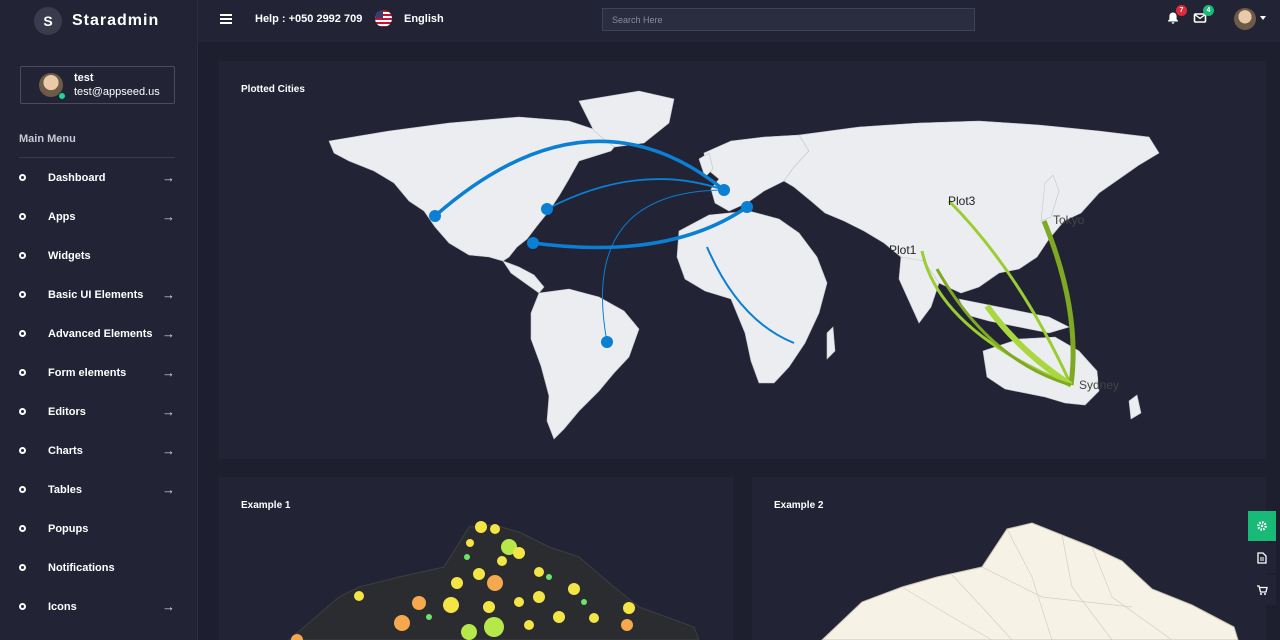  Describe the element at coordinates (99, 606) in the screenshot. I see `sidebar-item-icons: Icons →` at that location.